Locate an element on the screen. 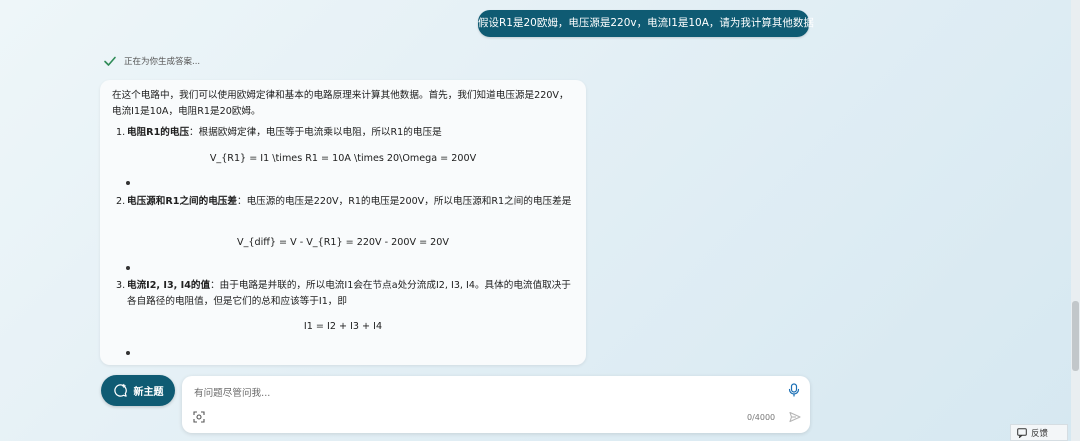 Image resolution: width=1080 pixels, height=441 pixels. feedback-icon is located at coordinates (1022, 432).